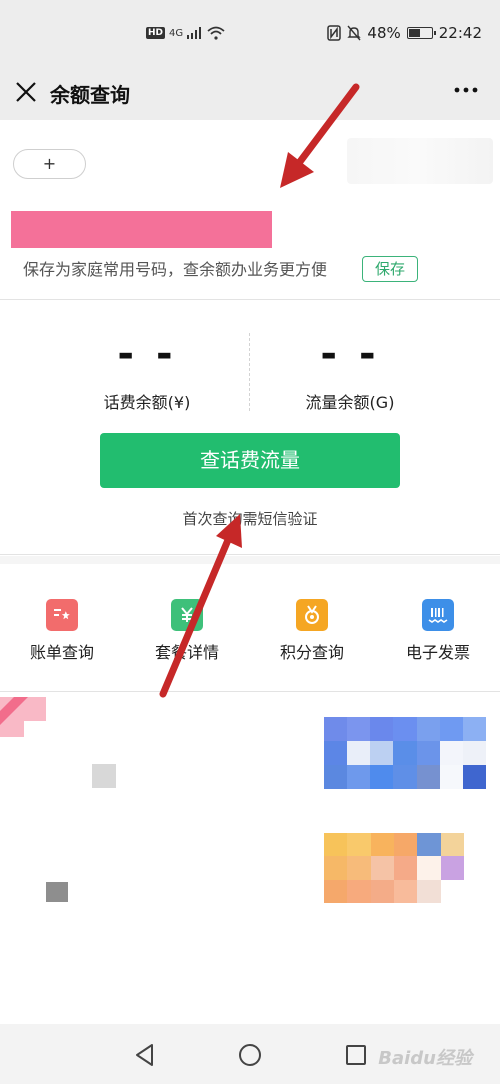 This screenshot has height=1084, width=500. Describe the element at coordinates (438, 615) in the screenshot. I see `invoice-icon` at that location.